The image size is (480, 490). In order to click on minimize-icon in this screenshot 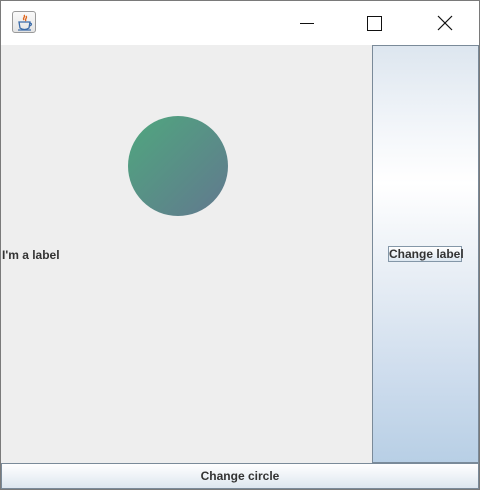, I will do `click(307, 23)`.